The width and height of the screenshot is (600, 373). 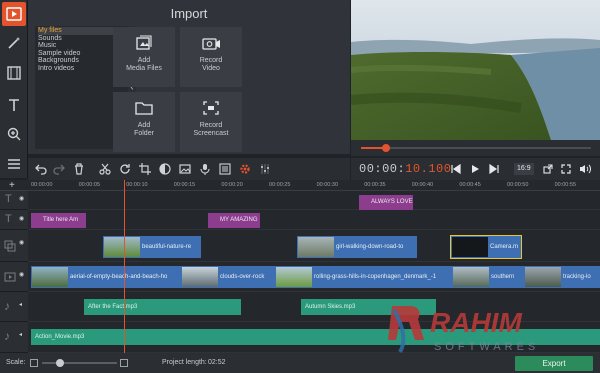 I want to click on category-intro-videos: Intro videos, so click(x=81, y=69).